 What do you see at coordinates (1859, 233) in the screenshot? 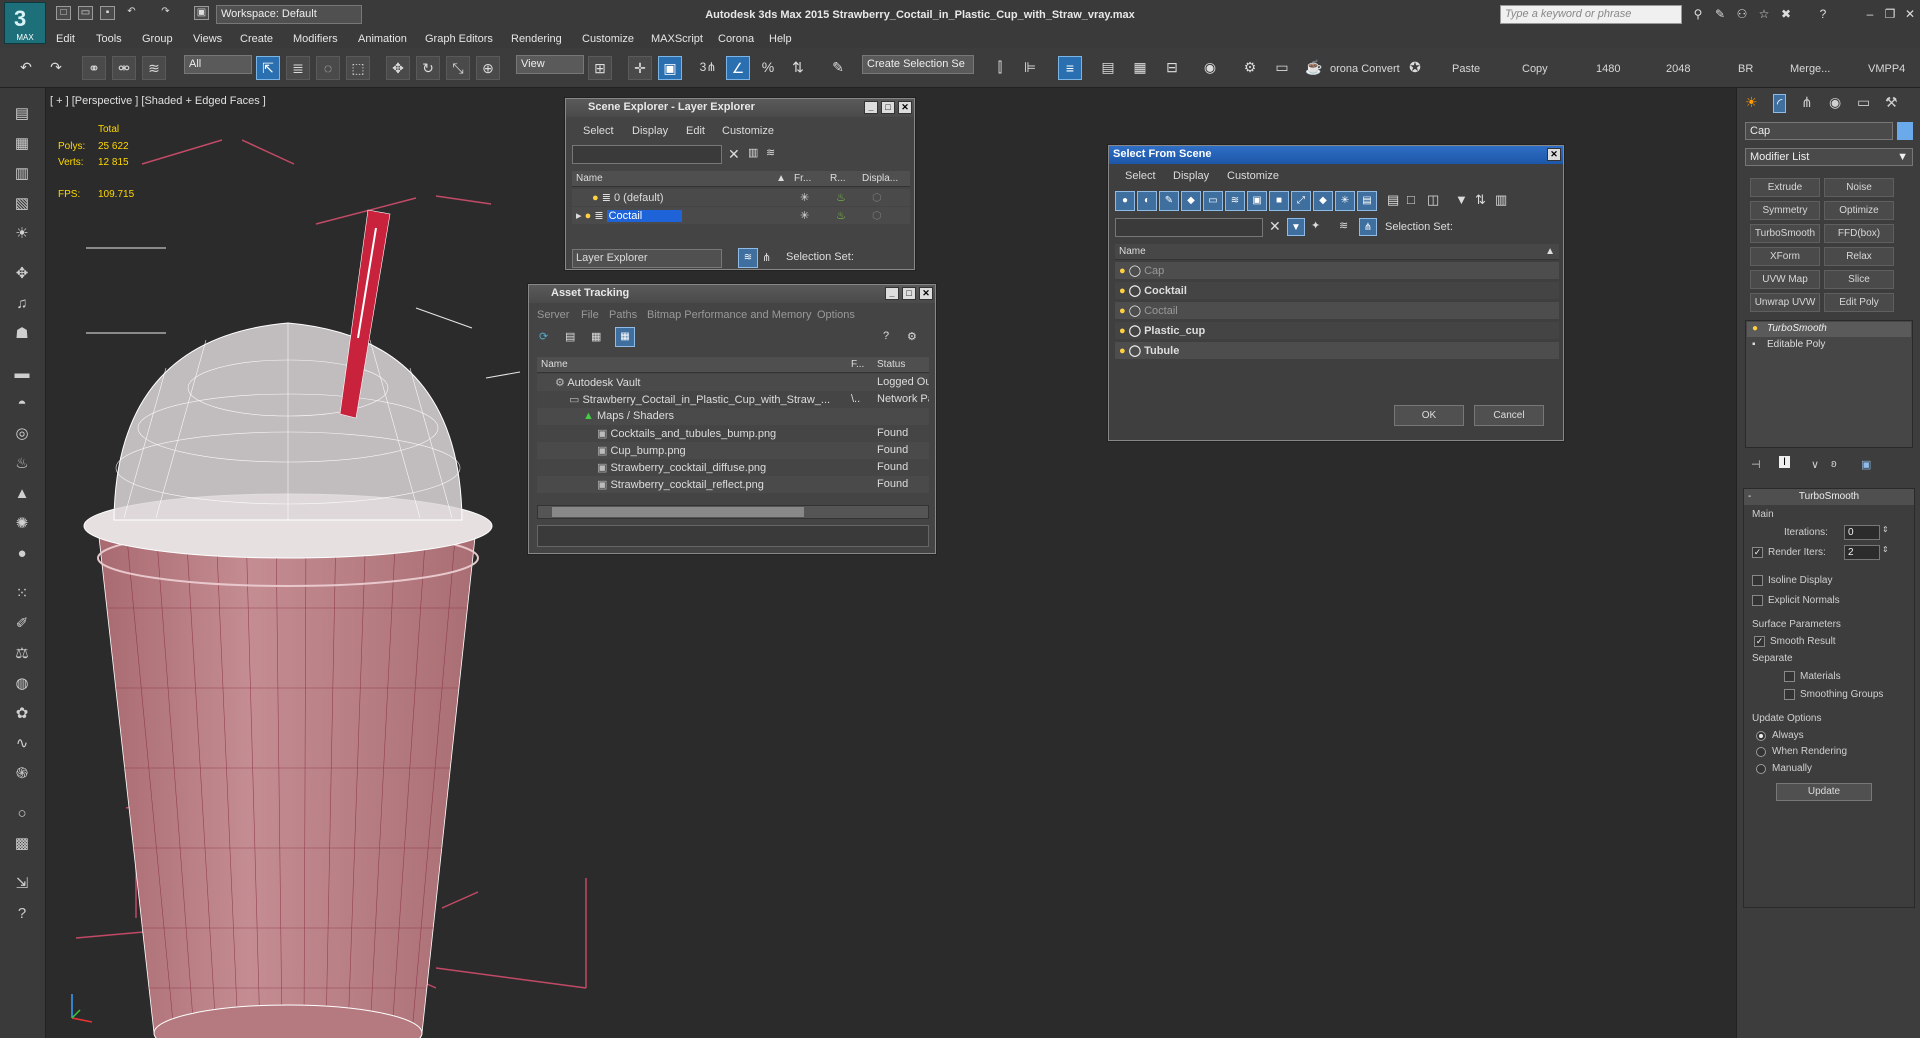
I see `modifier-button: FFD(box)` at bounding box center [1859, 233].